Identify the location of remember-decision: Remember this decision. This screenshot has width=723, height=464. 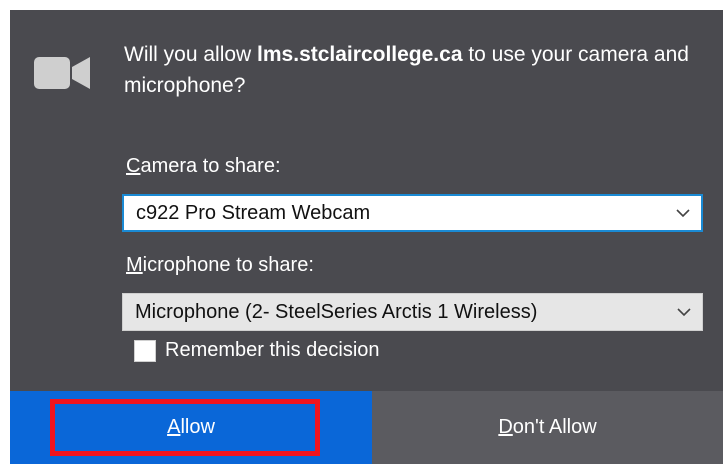
(257, 350).